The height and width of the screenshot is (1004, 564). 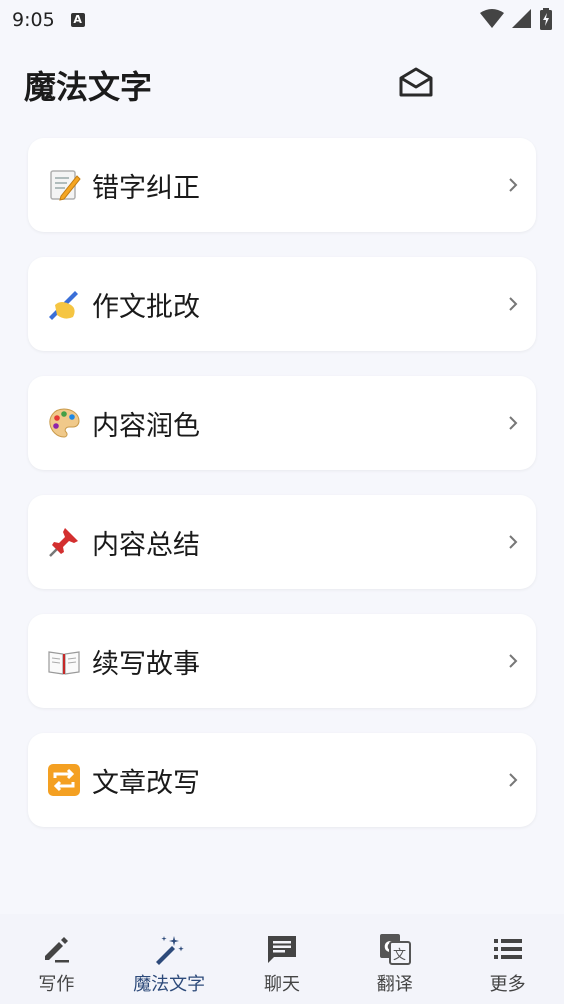 What do you see at coordinates (64, 185) in the screenshot?
I see `memo-icon` at bounding box center [64, 185].